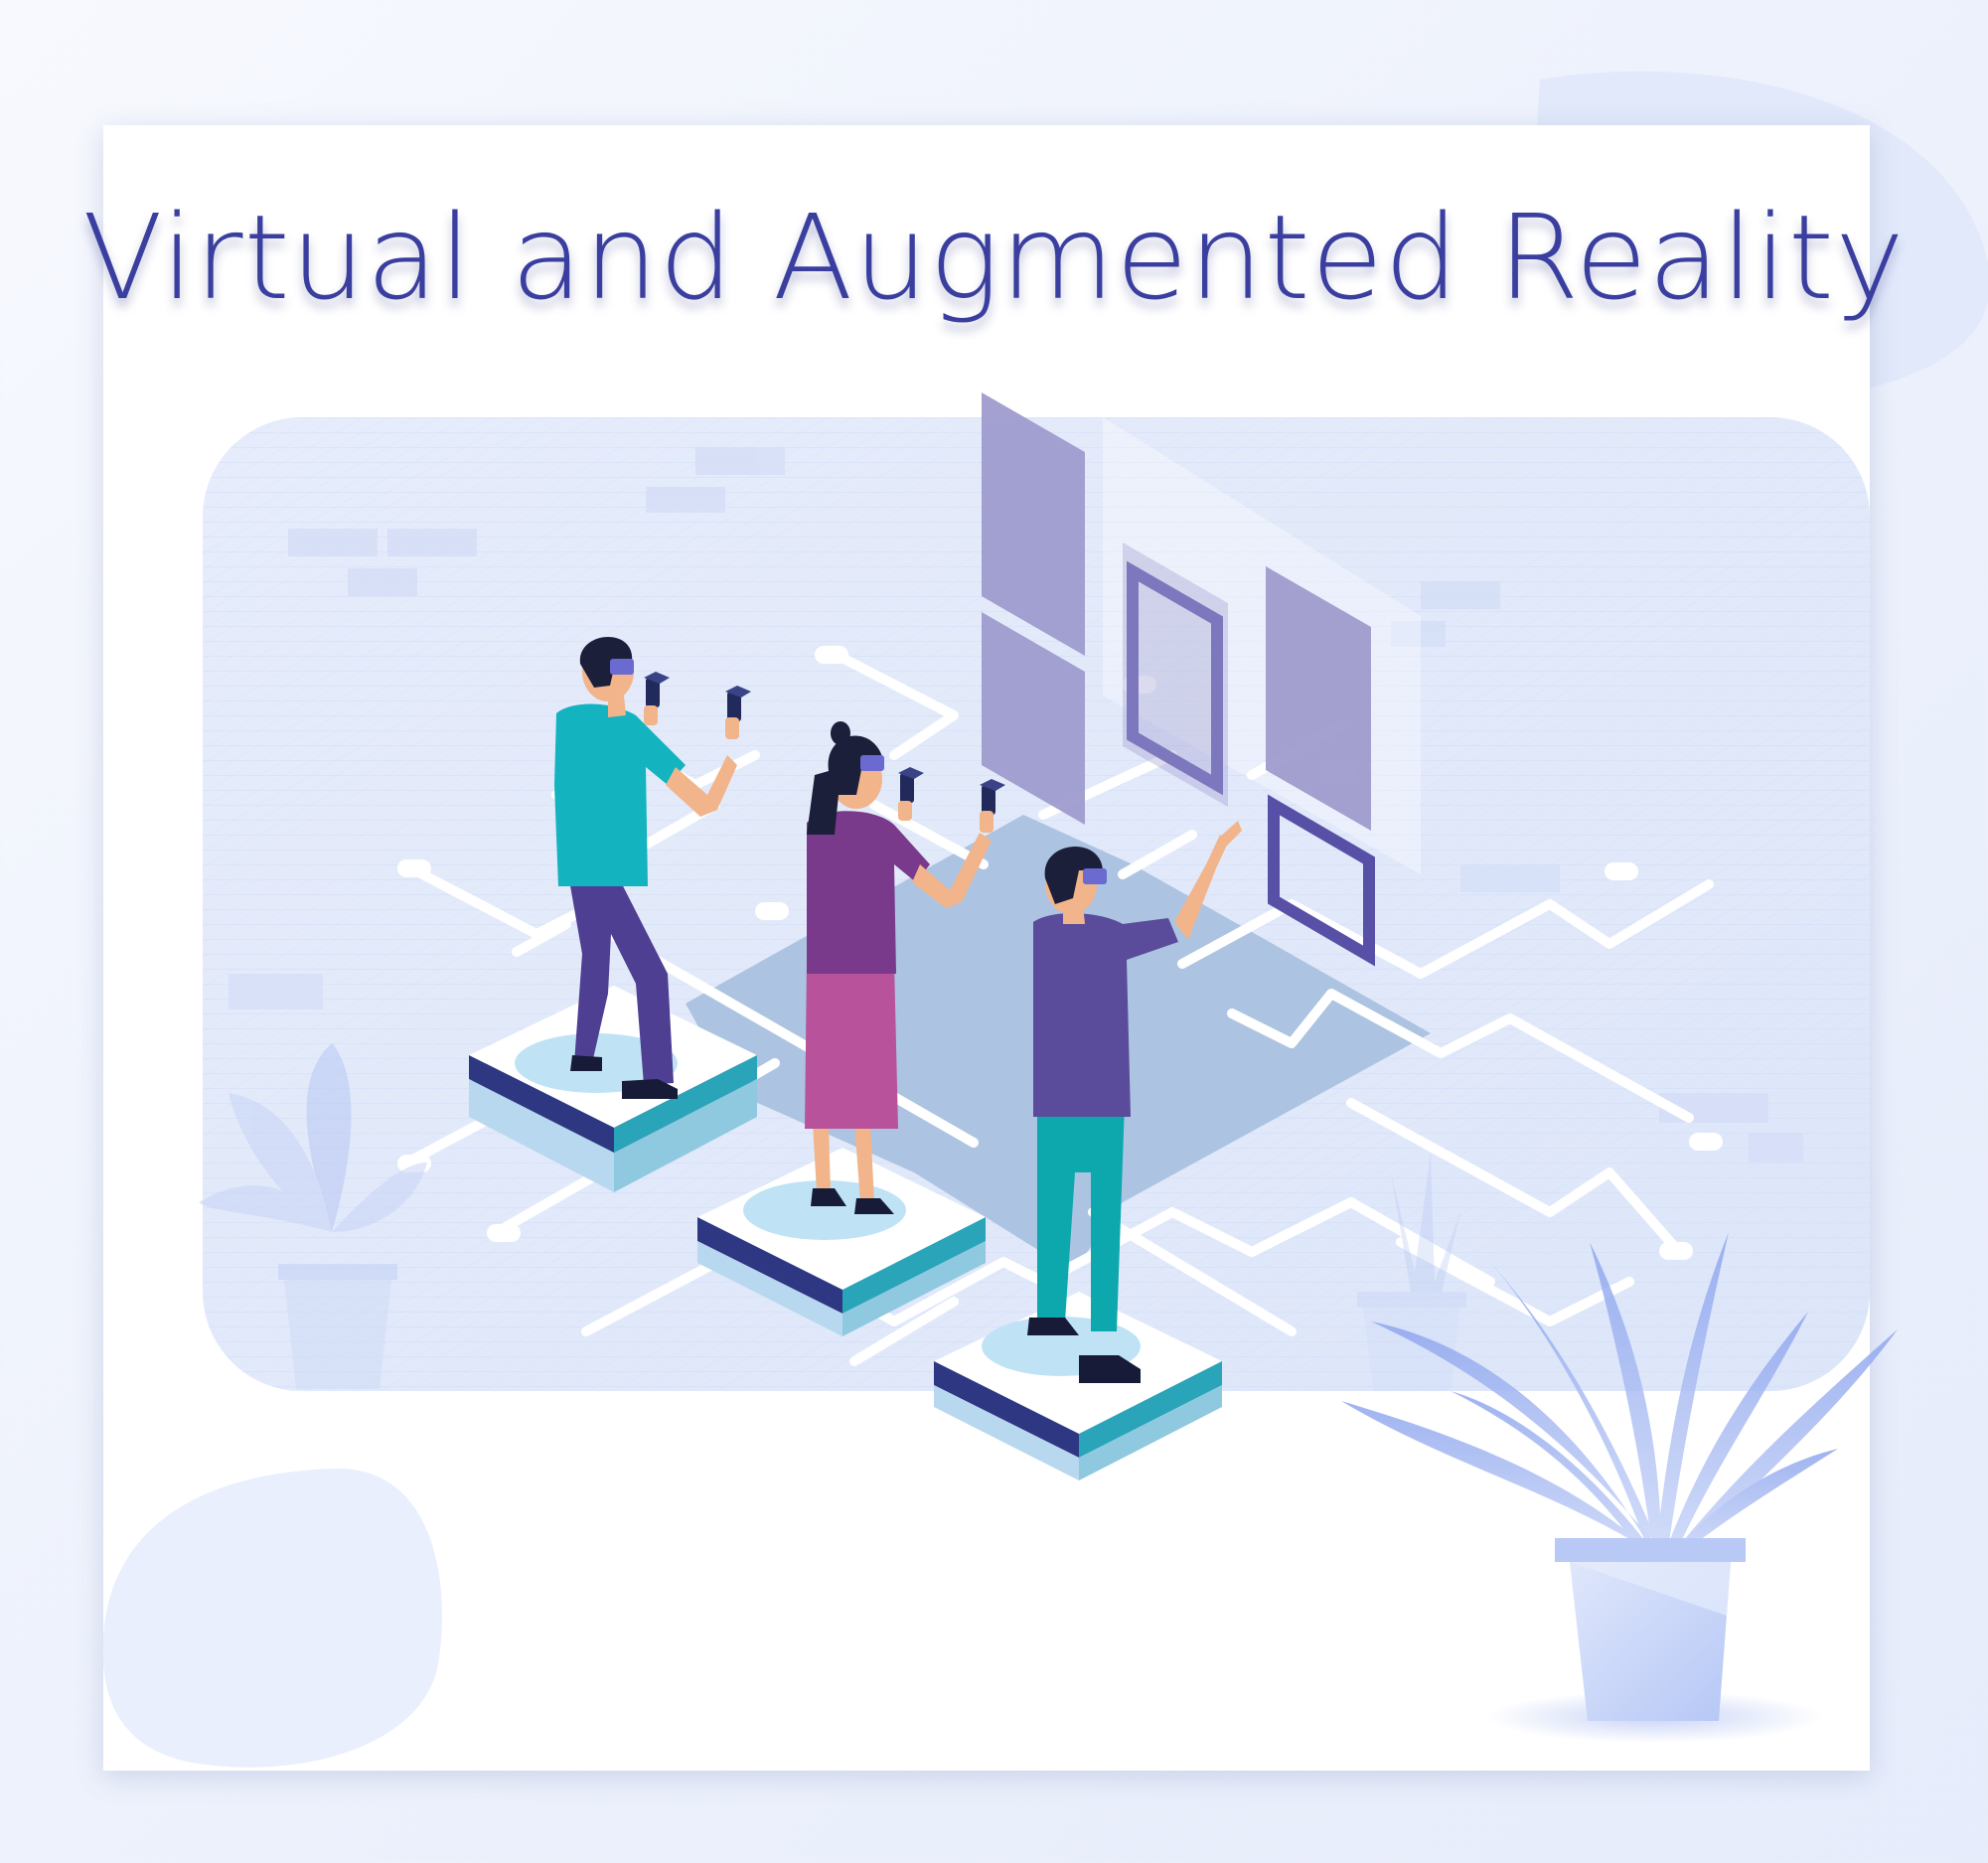 This screenshot has width=1988, height=1863. Describe the element at coordinates (272, 1619) in the screenshot. I see `background-blob-left` at that location.